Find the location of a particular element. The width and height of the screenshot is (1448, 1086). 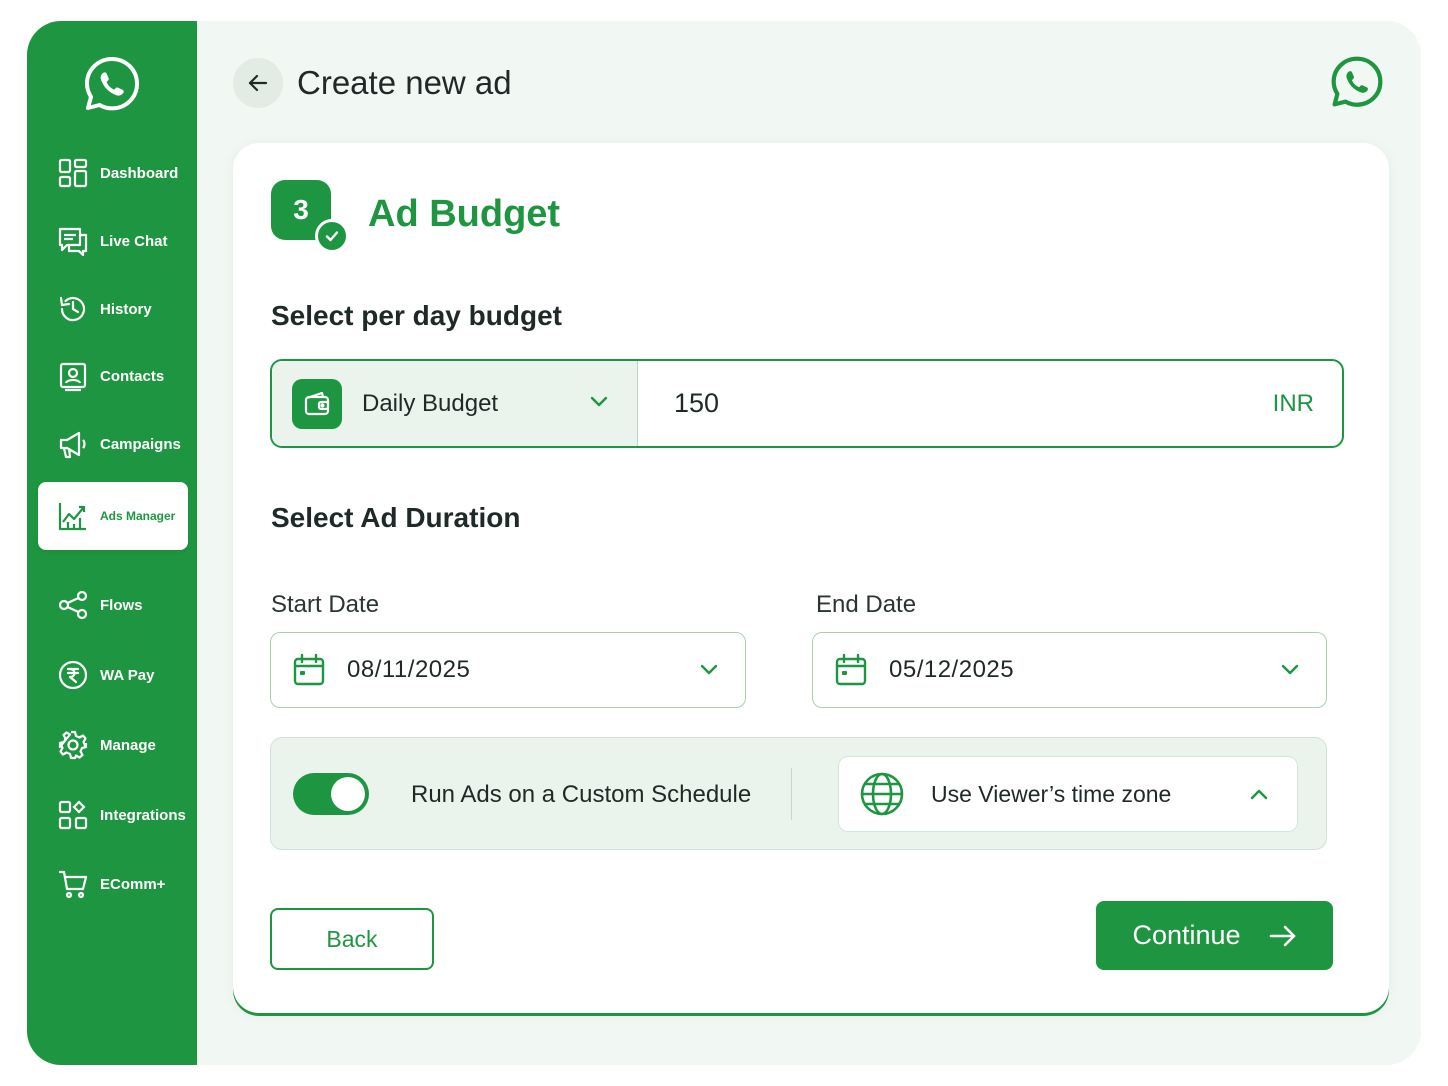

arrow-left-icon is located at coordinates (258, 83).